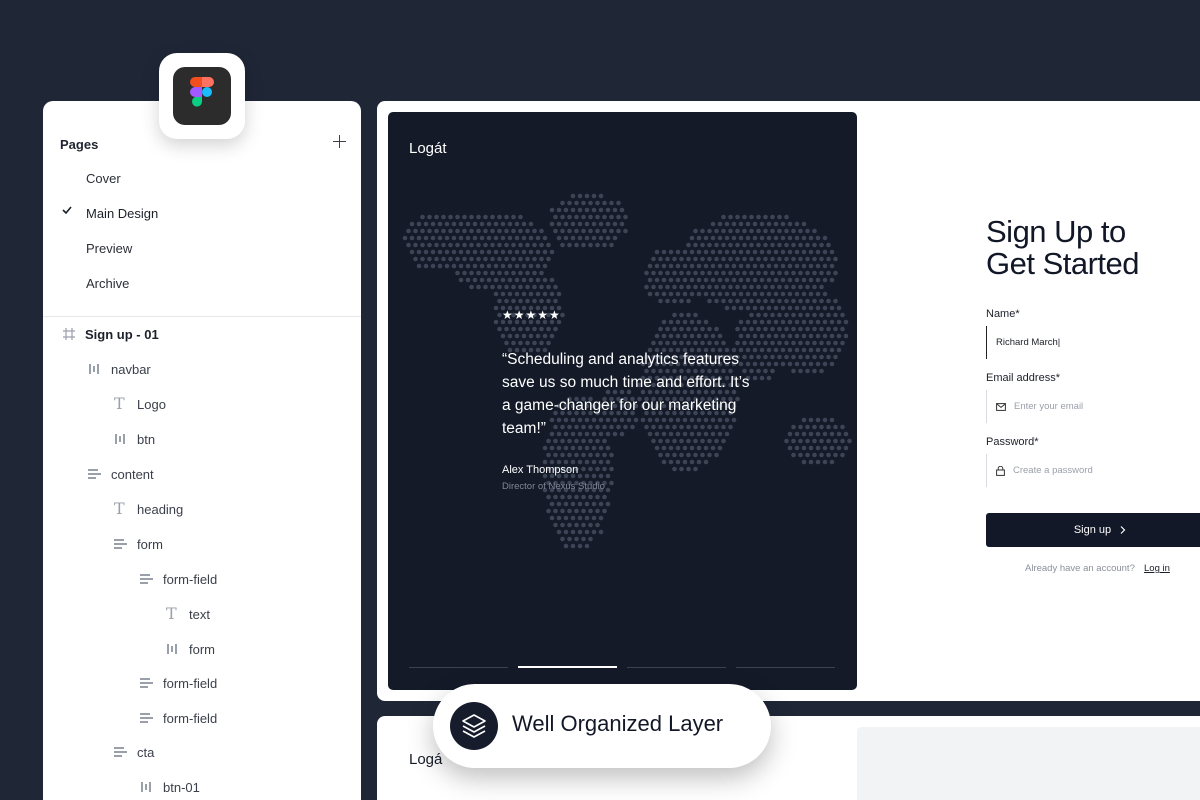  What do you see at coordinates (122, 213) in the screenshot?
I see `page-item-main-design: Main Design` at bounding box center [122, 213].